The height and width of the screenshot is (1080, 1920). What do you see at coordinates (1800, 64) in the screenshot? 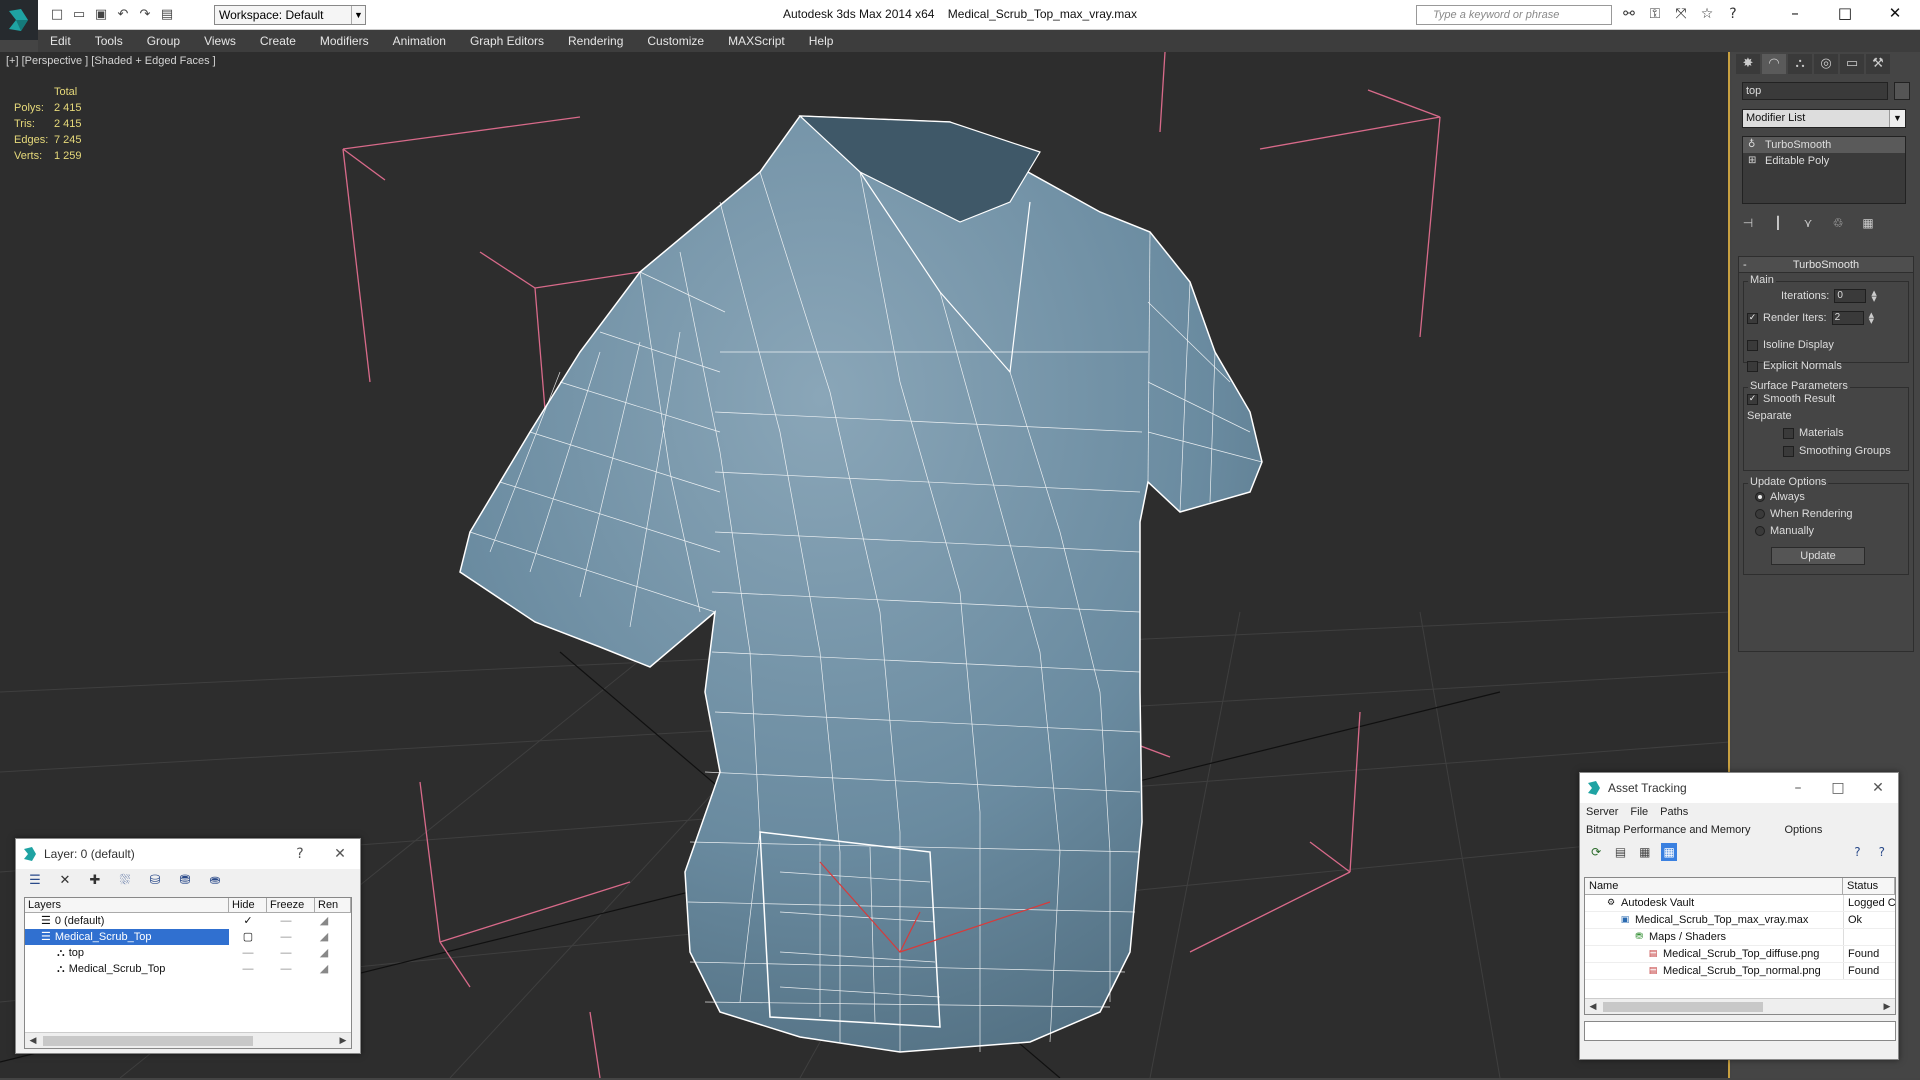
I see `hierarchy-tab-icon: ⛬` at bounding box center [1800, 64].